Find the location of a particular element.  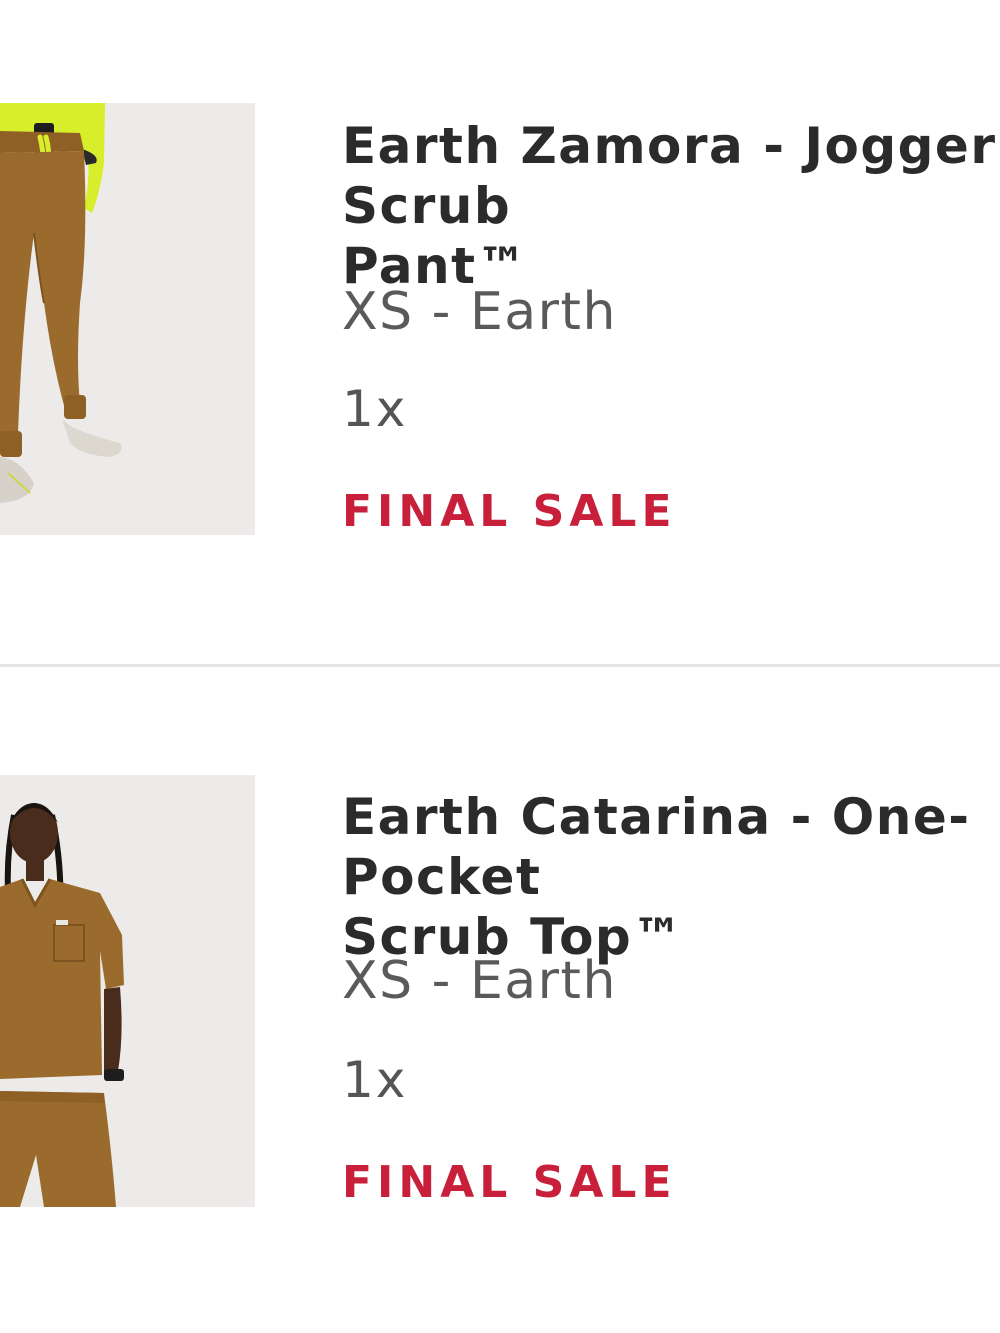

jogger-pant-photo-icon is located at coordinates (127, 319).